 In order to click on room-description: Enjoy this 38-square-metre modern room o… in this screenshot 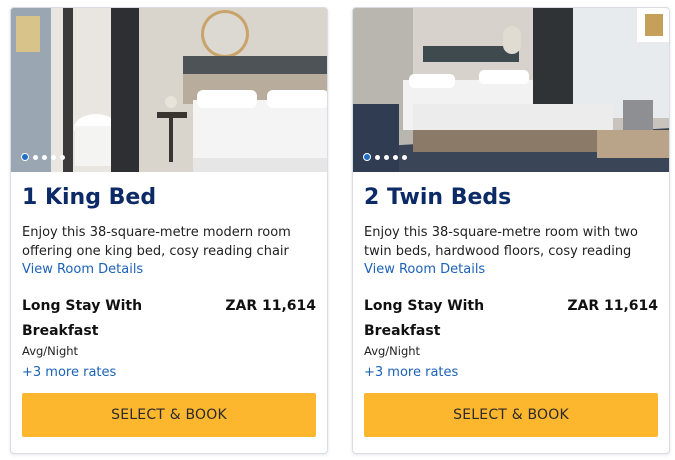, I will do `click(156, 242)`.